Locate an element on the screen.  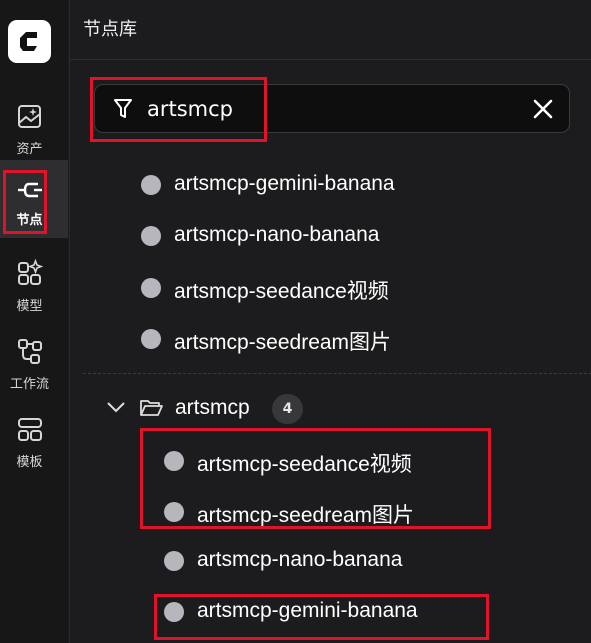
template-icon is located at coordinates (30, 429).